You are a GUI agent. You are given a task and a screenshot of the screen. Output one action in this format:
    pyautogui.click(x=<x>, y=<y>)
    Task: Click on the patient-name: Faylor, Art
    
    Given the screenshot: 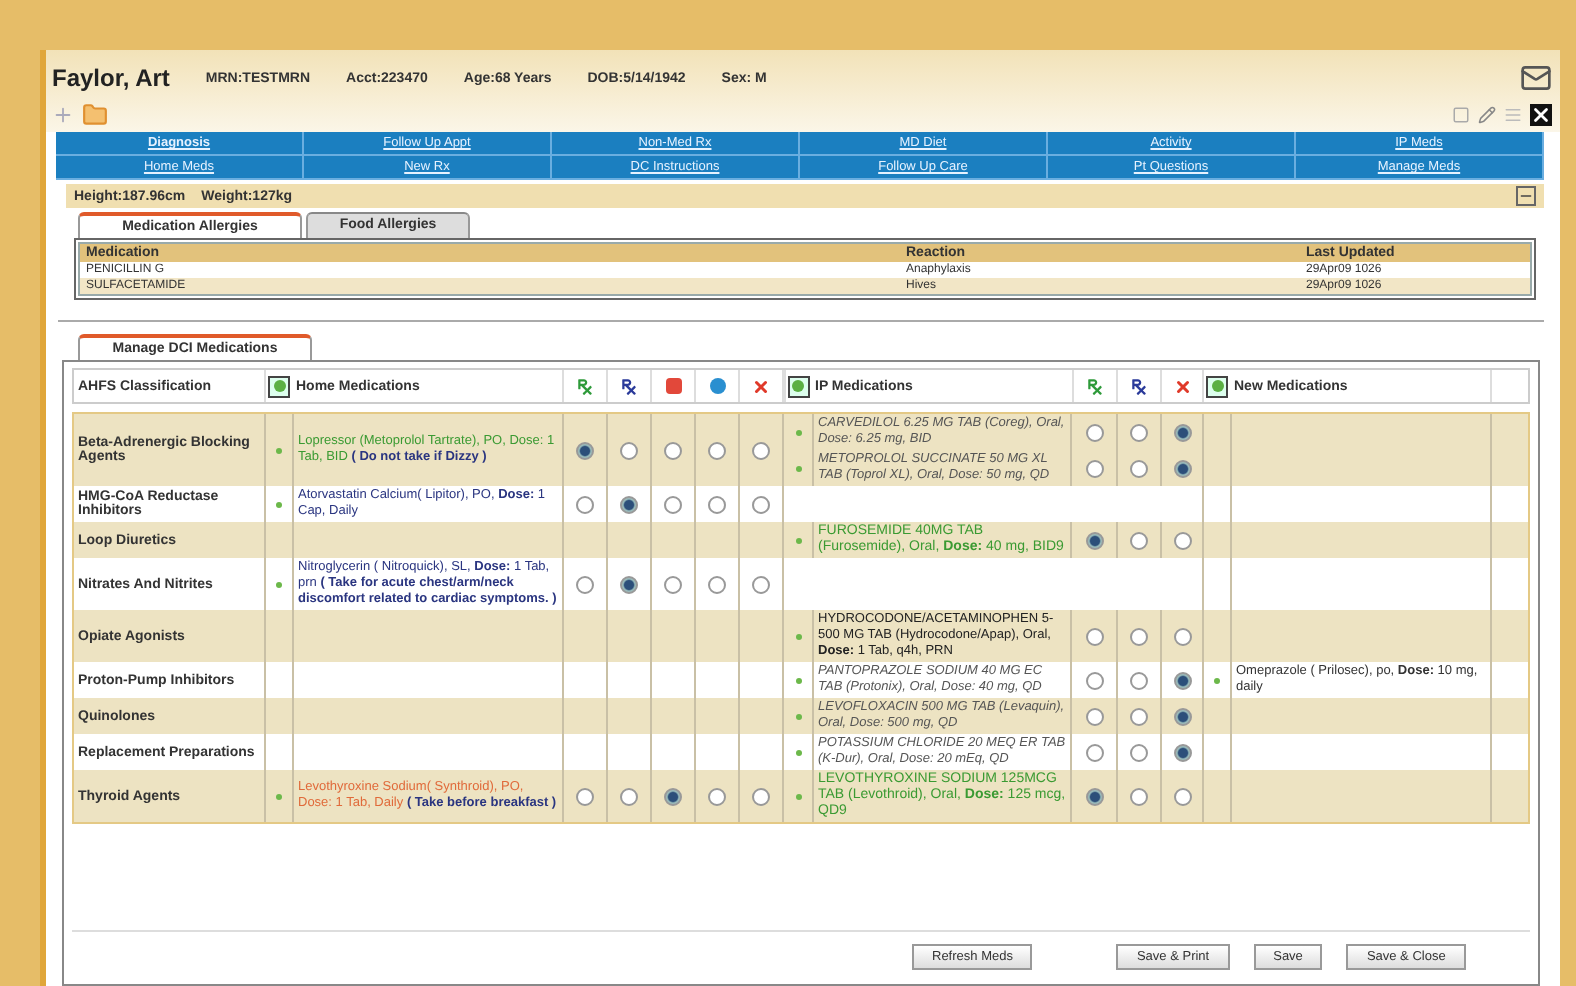 What is the action you would take?
    pyautogui.click(x=111, y=78)
    